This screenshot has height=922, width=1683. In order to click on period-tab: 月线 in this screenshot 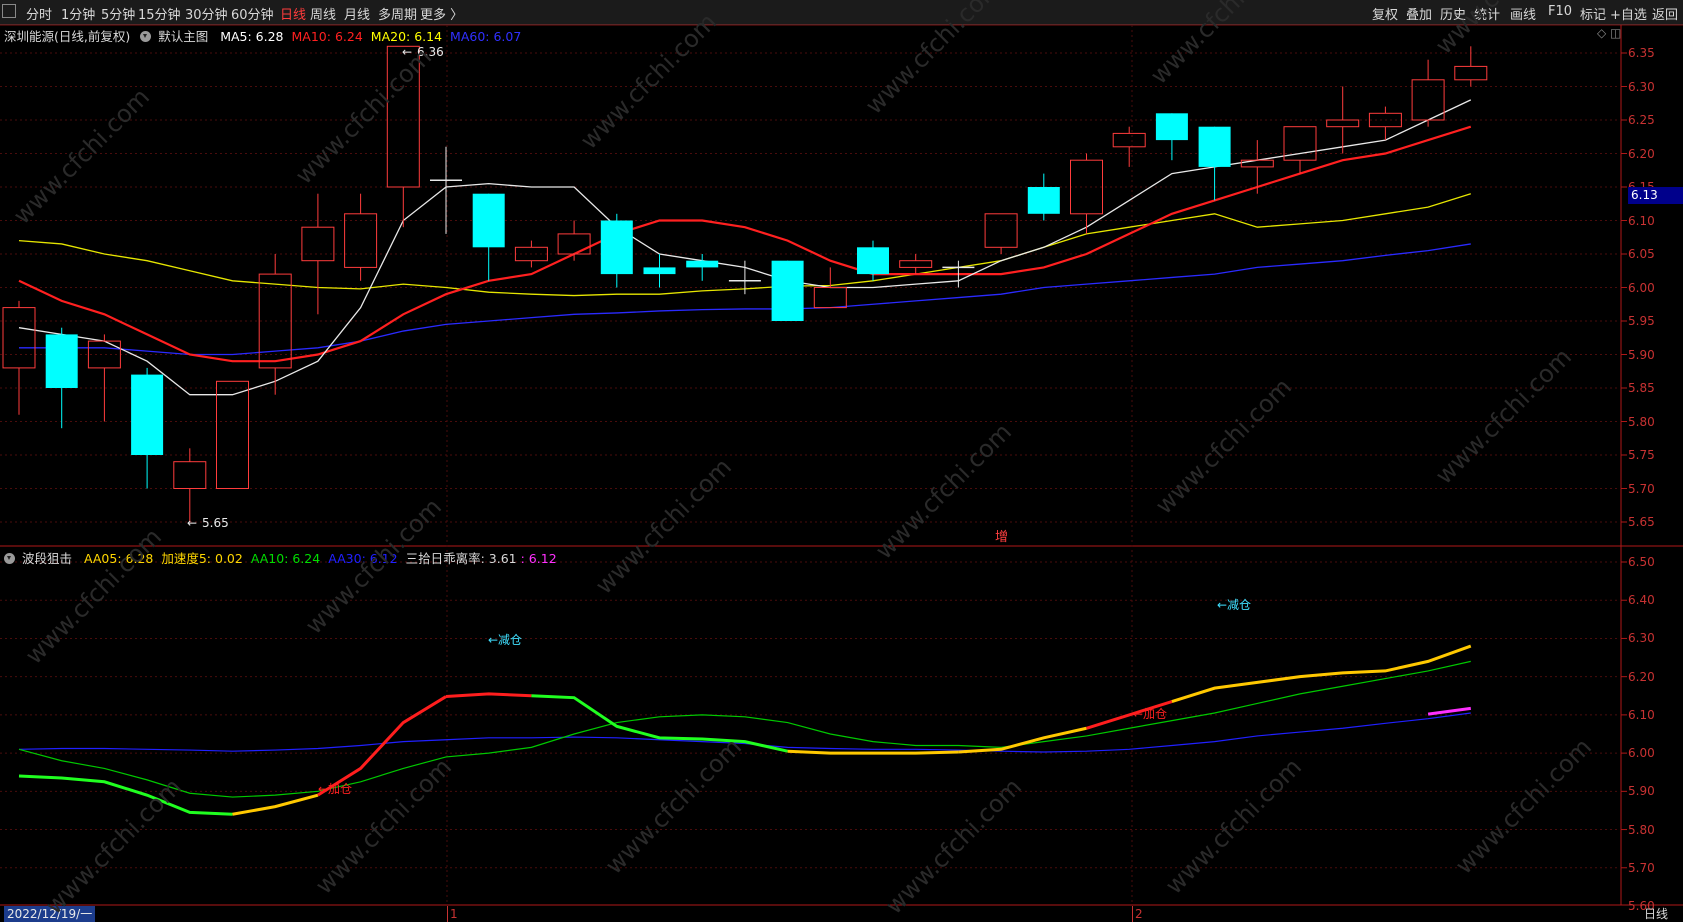, I will do `click(357, 13)`.